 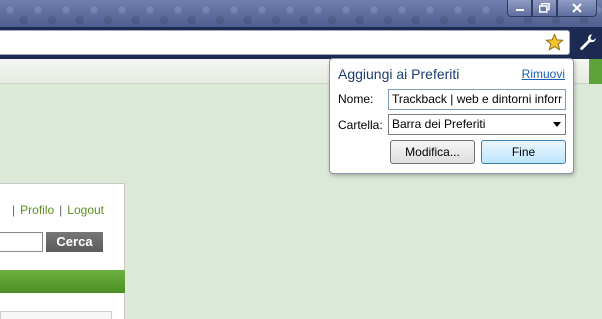 I want to click on close-button, so click(x=577, y=8).